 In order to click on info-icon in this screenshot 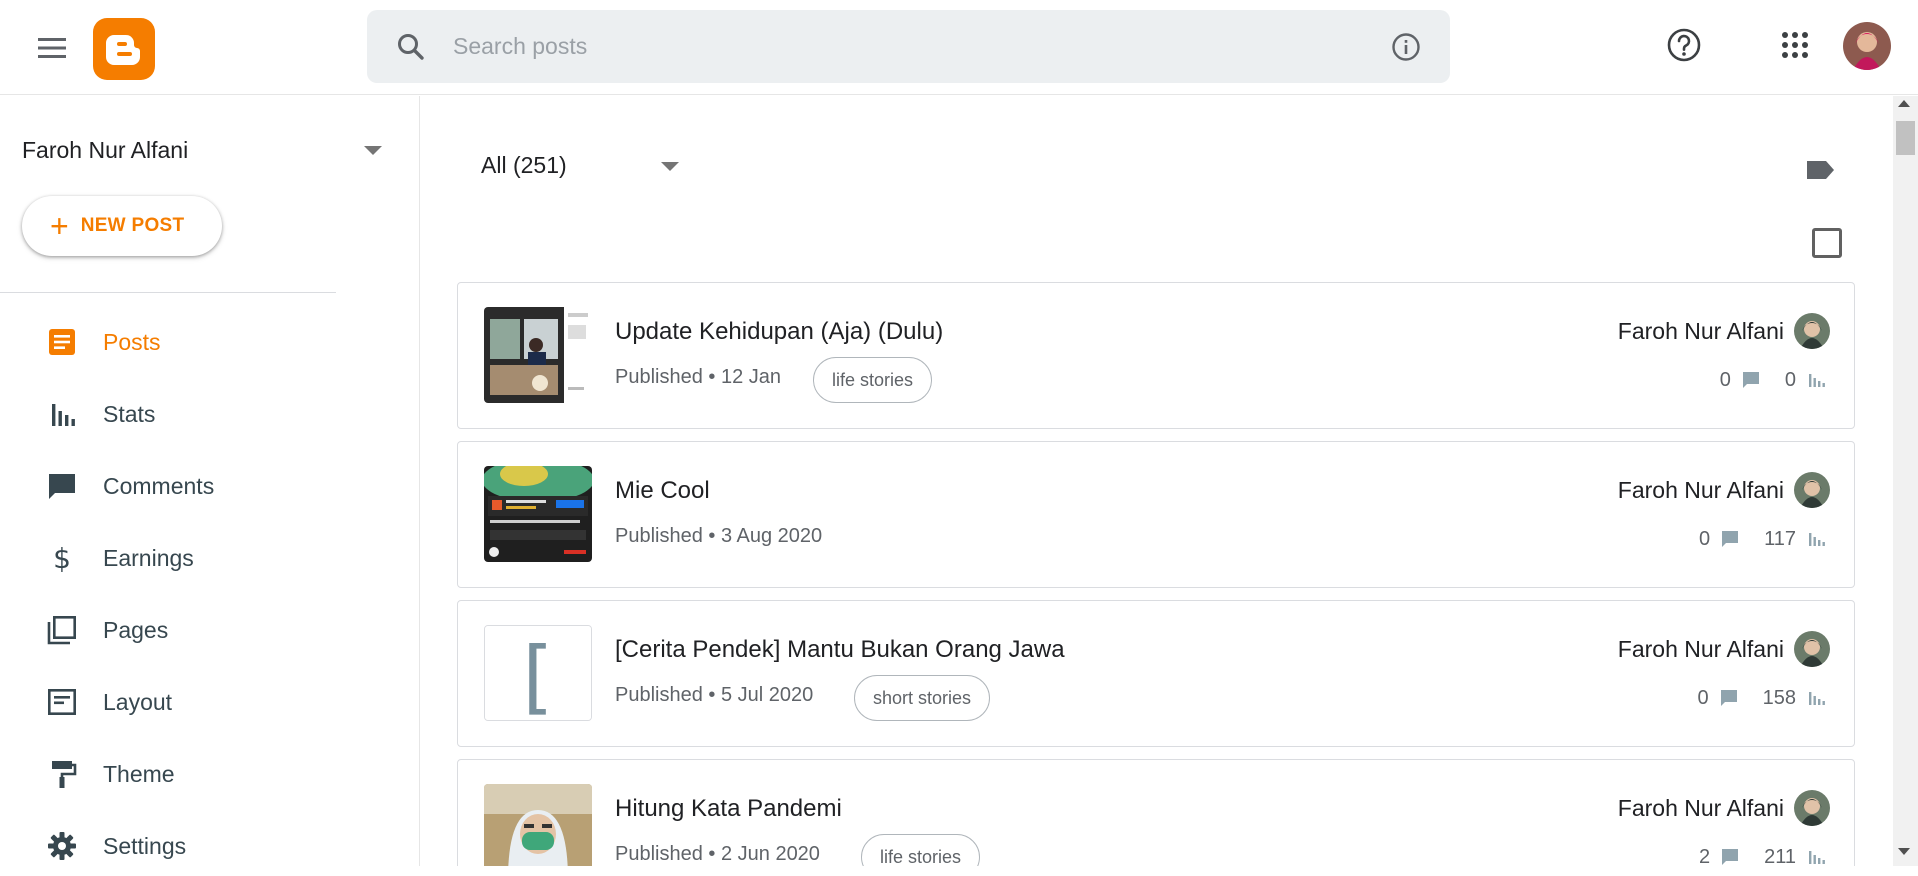, I will do `click(1406, 47)`.